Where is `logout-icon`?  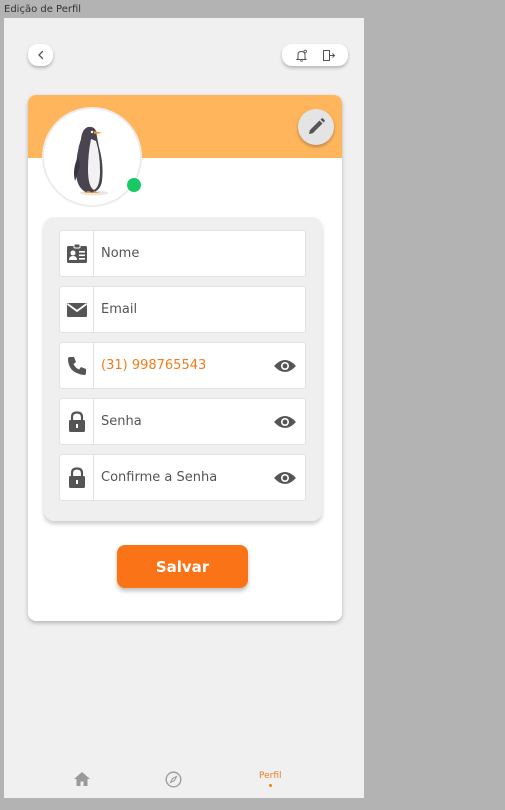
logout-icon is located at coordinates (329, 55).